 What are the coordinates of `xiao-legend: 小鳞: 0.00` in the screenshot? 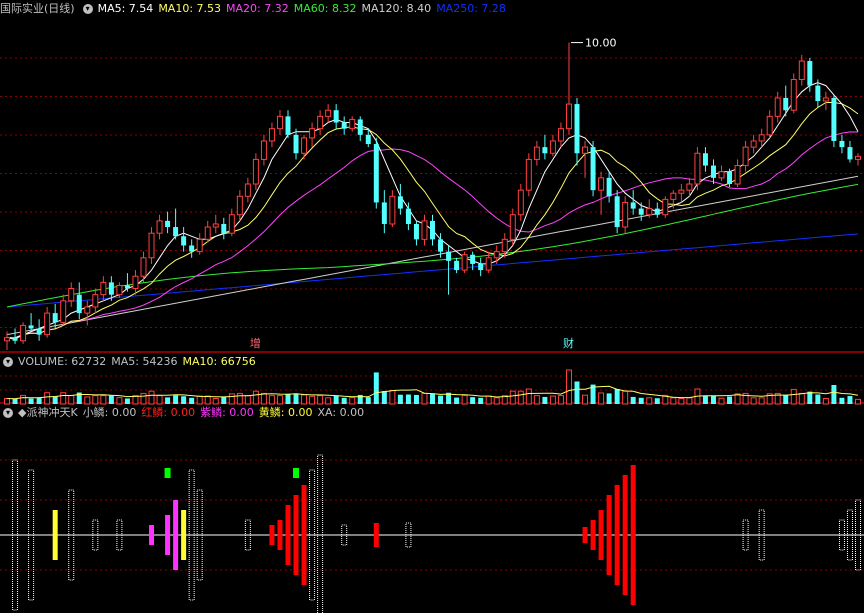 It's located at (109, 412).